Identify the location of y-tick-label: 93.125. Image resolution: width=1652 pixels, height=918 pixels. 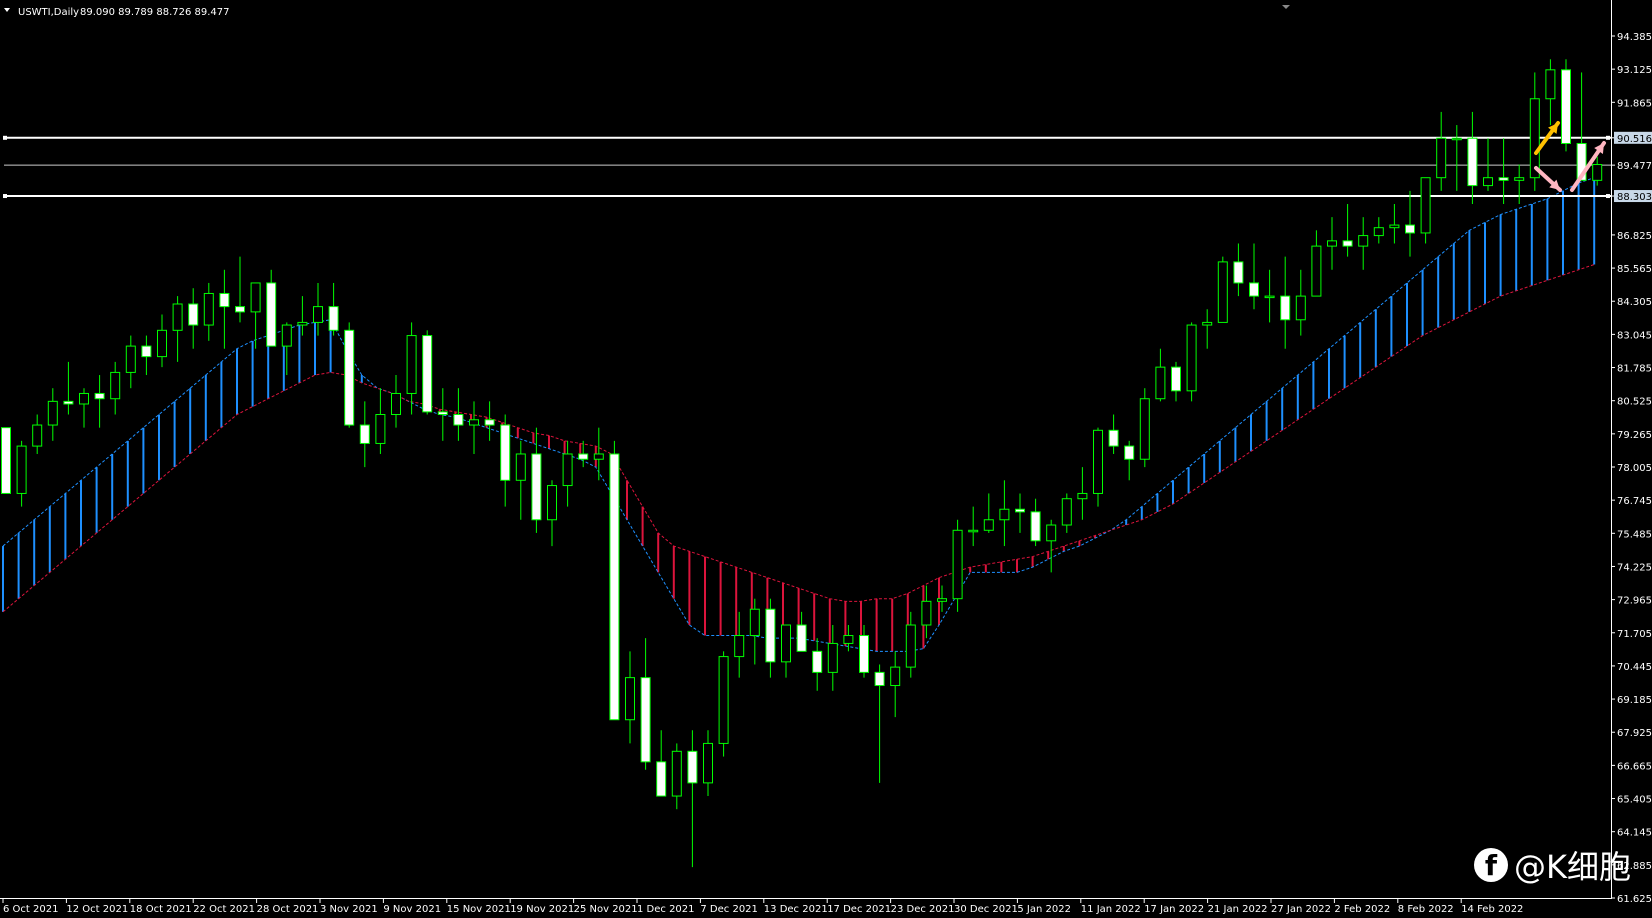
(1634, 70).